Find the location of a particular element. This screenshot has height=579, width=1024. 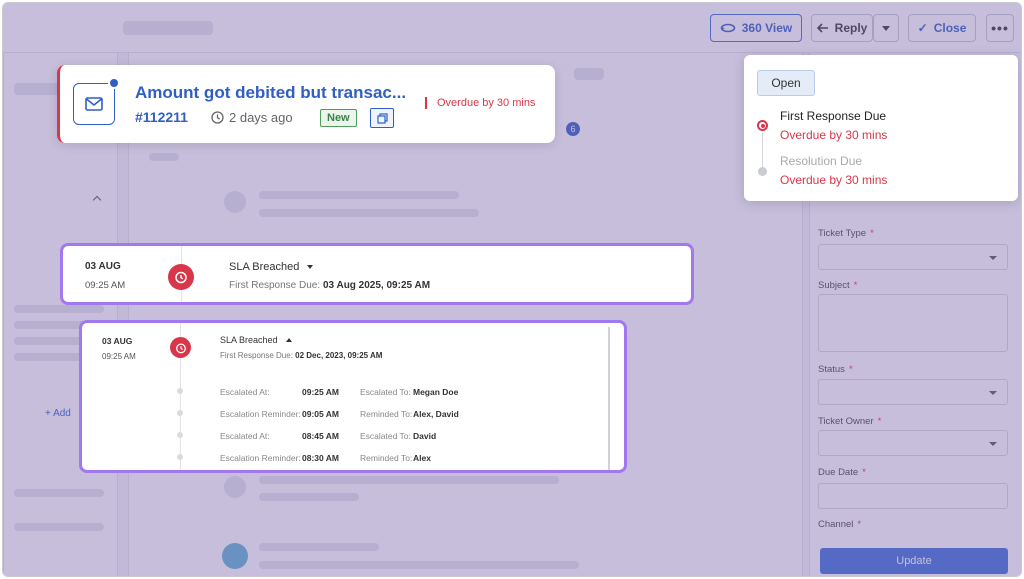

pending-step-icon is located at coordinates (762, 171).